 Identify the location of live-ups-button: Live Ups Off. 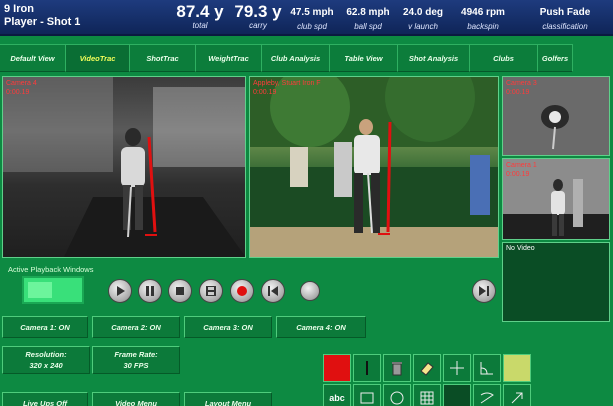
(45, 399).